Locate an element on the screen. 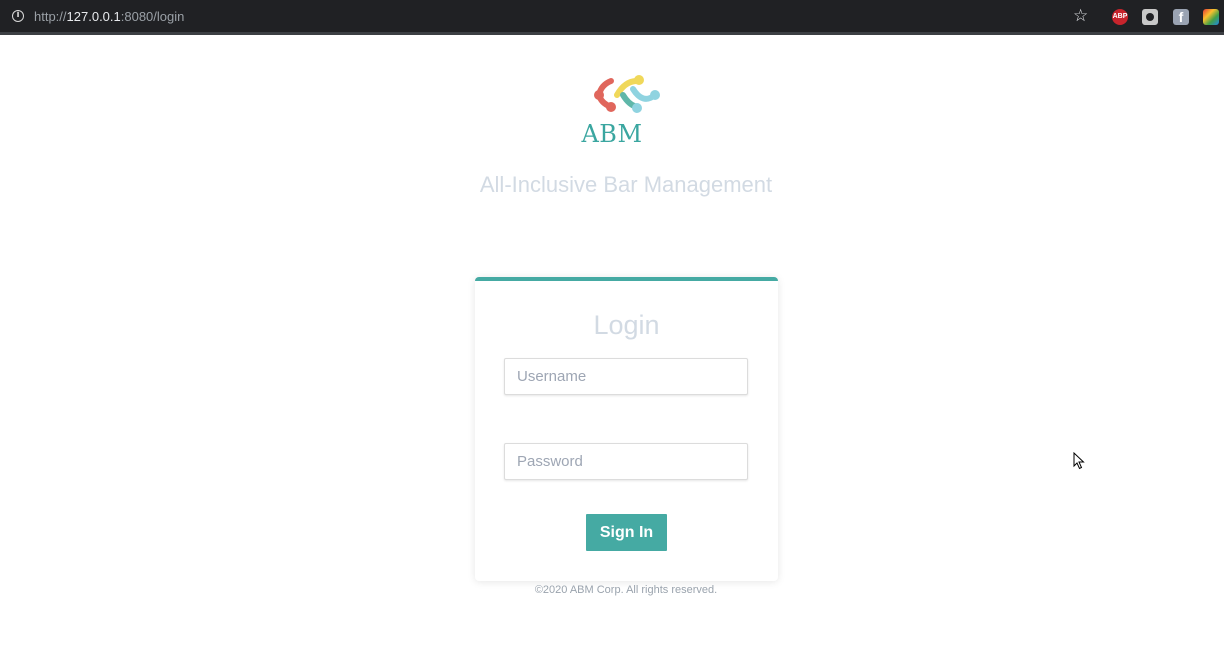  sign-in-button: Sign In is located at coordinates (626, 532).